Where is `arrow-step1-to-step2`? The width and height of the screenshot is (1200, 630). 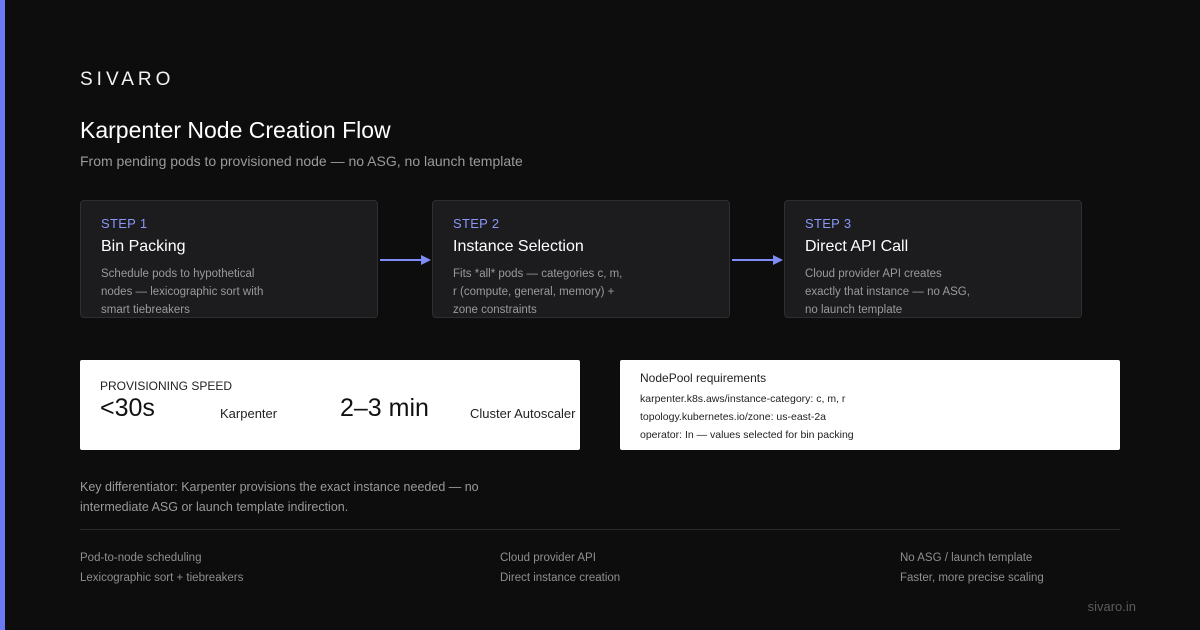
arrow-step1-to-step2 is located at coordinates (405, 260).